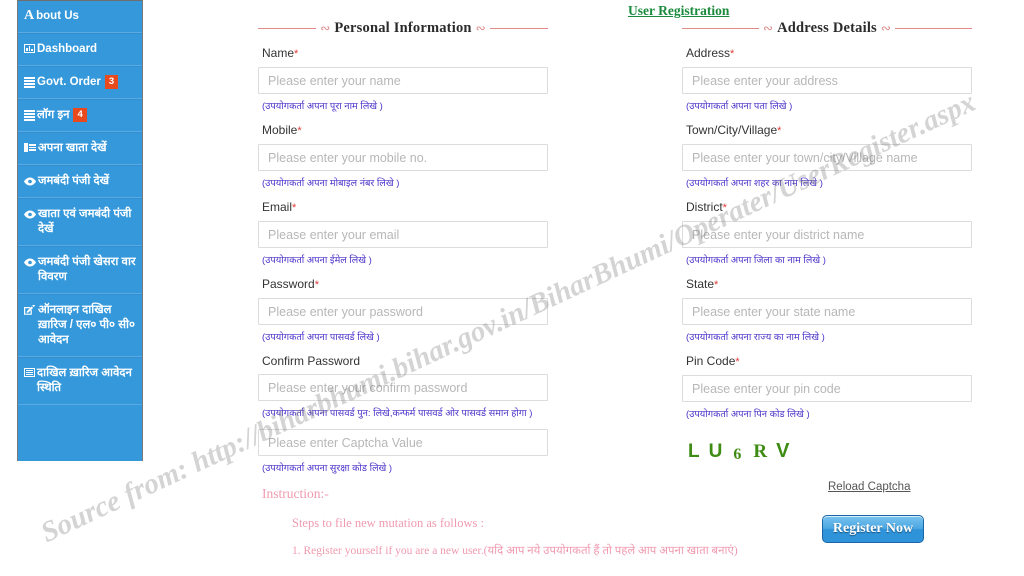 The image size is (1024, 576). I want to click on sidebar-item-label: अपना खाता देखें, so click(72, 148).